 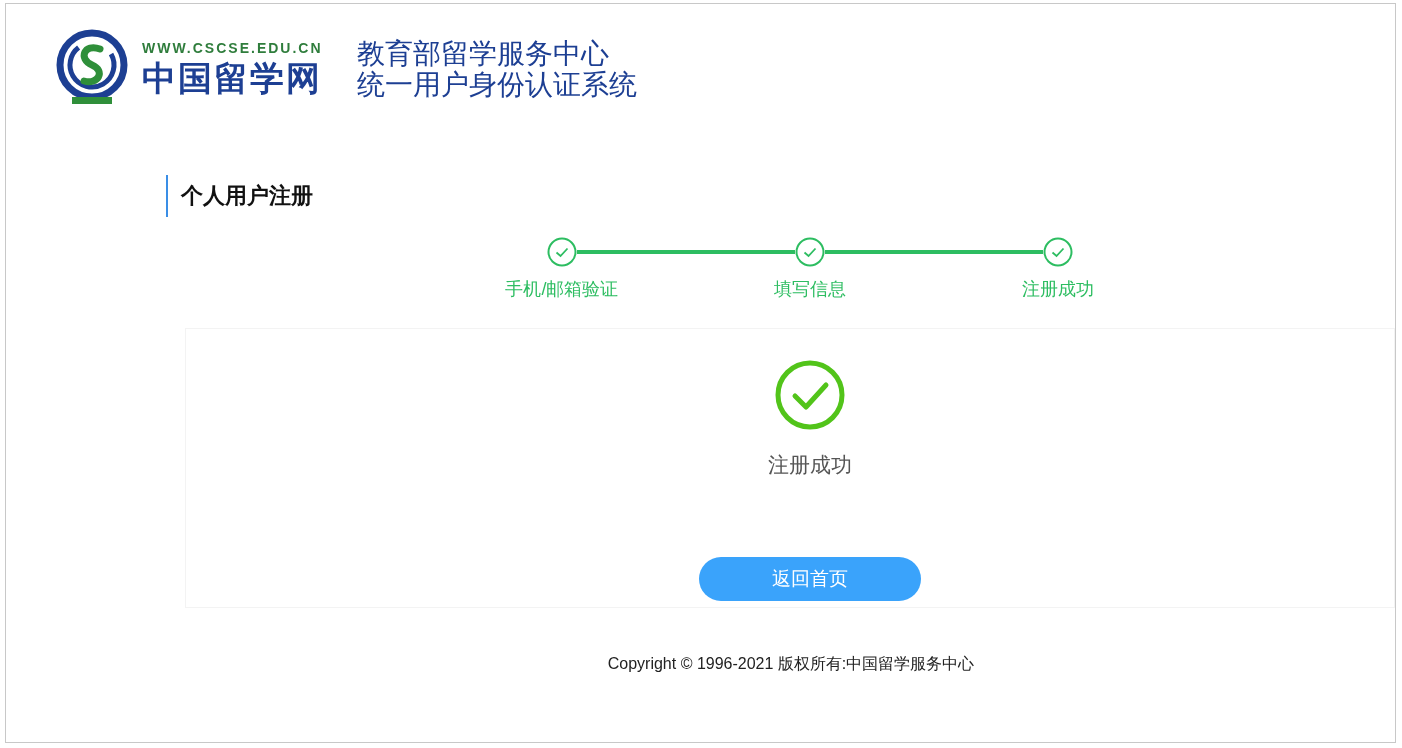 What do you see at coordinates (780, 196) in the screenshot?
I see `page-title: 个人用户注册` at bounding box center [780, 196].